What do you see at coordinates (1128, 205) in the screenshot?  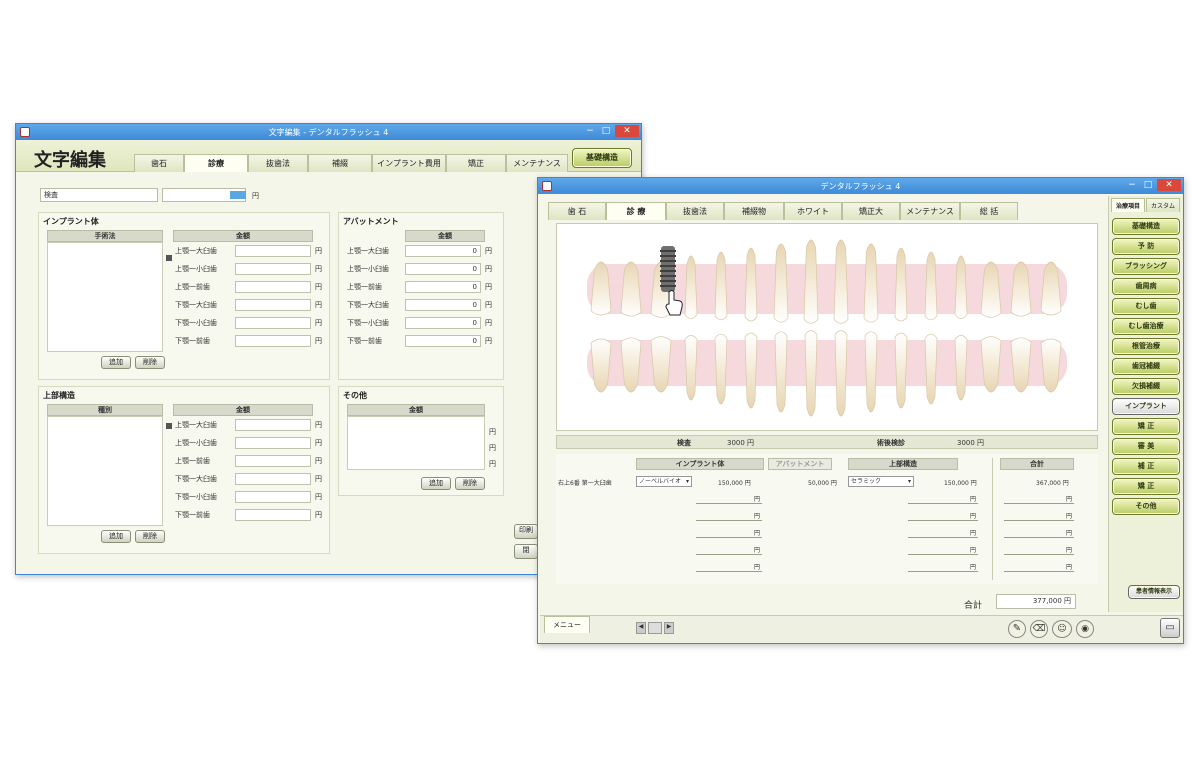 I see `side-tab-treatment: 治療項目` at bounding box center [1128, 205].